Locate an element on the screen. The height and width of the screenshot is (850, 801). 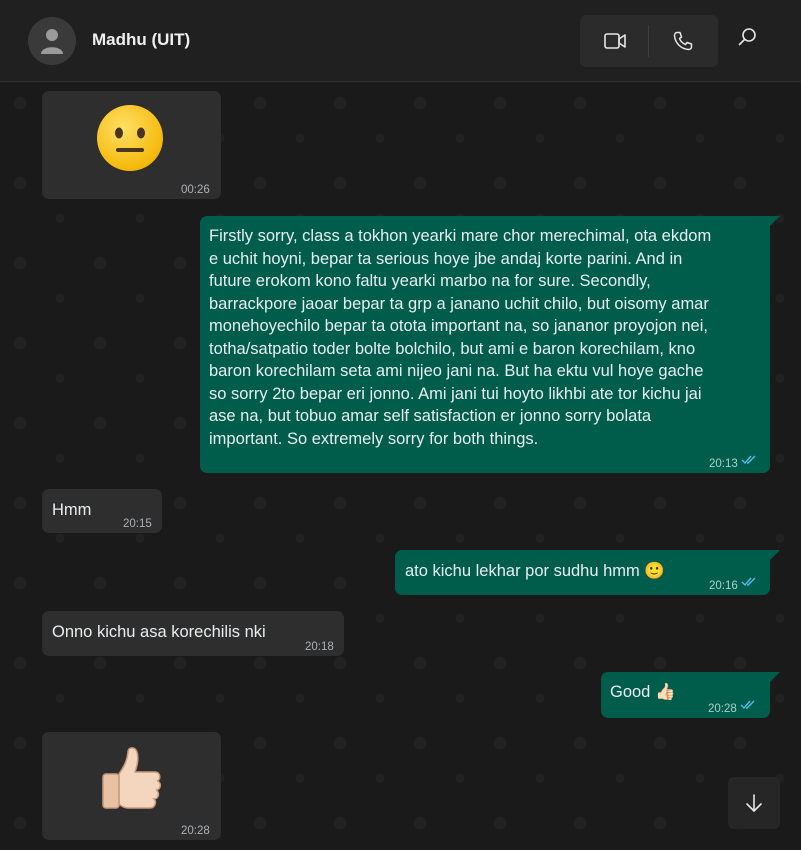
message-incoming: Onno kichu asa korechilis nki 20:18 is located at coordinates (193, 633).